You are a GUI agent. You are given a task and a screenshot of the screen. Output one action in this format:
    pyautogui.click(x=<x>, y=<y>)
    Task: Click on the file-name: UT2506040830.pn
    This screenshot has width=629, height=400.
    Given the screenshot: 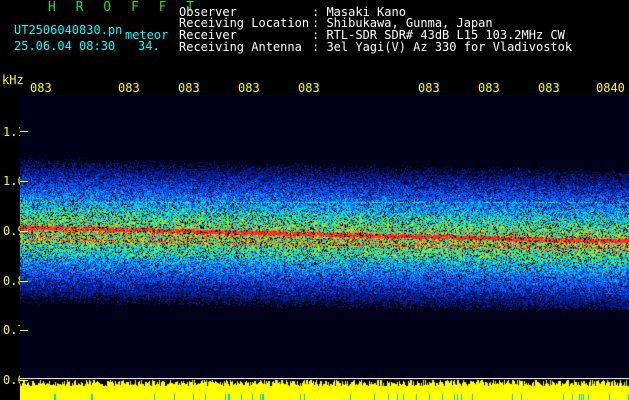 What is the action you would take?
    pyautogui.click(x=68, y=30)
    